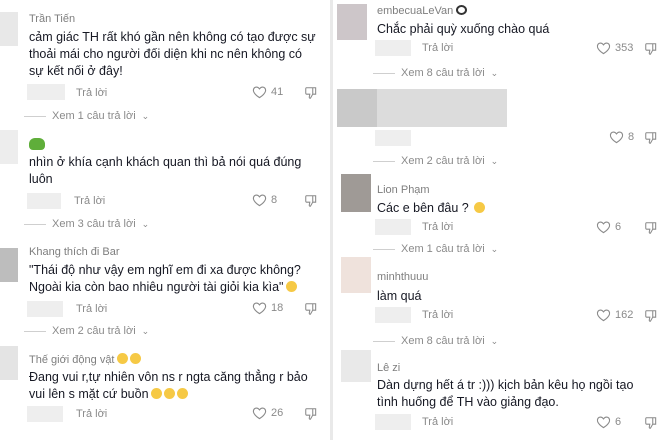 The height and width of the screenshot is (440, 660). Describe the element at coordinates (74, 252) in the screenshot. I see `comment-username: Khang thích đi Bar` at that location.